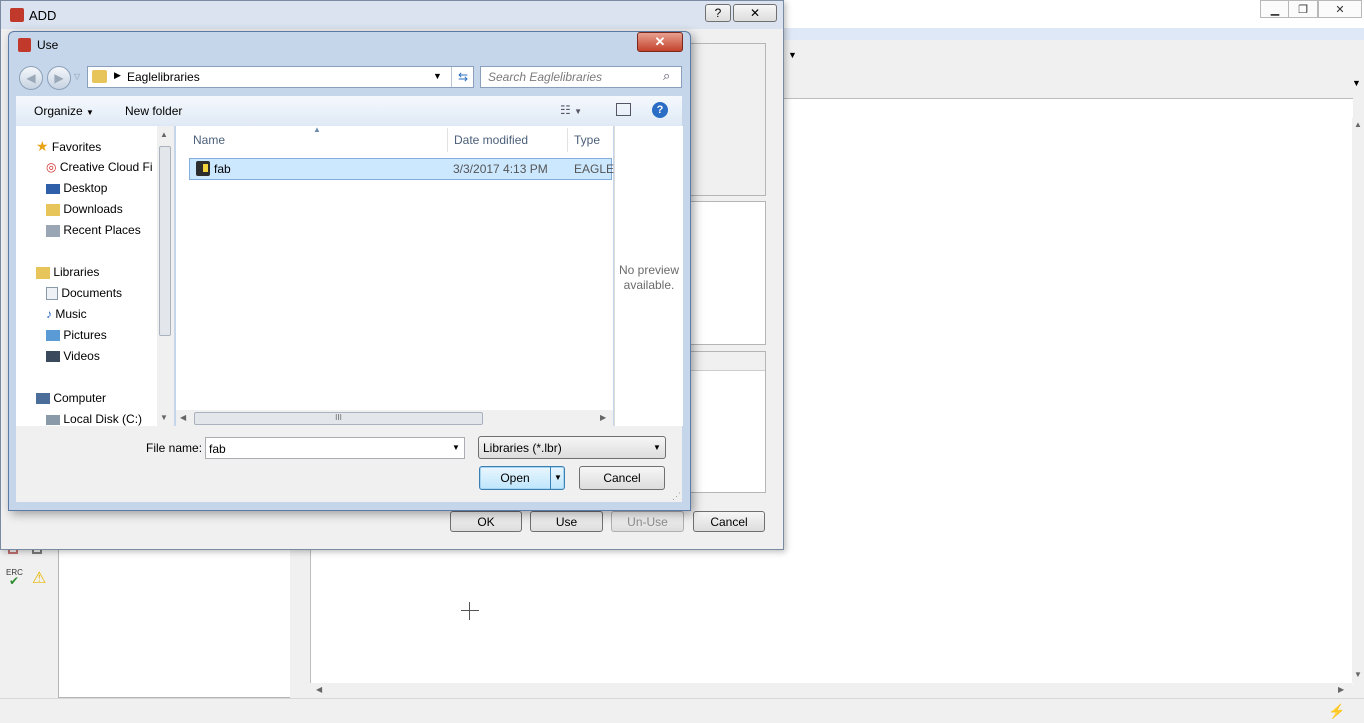  I want to click on nav-pane-scrollbar: ▲ ▼, so click(165, 276).